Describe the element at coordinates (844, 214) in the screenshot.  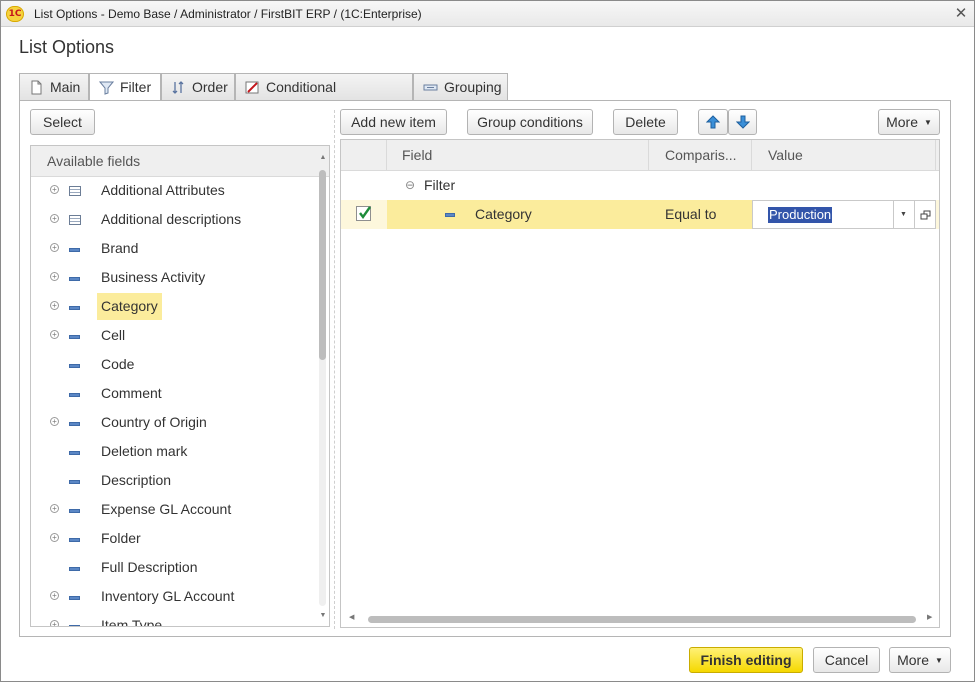
I see `condition-value-input: Production ▼` at that location.